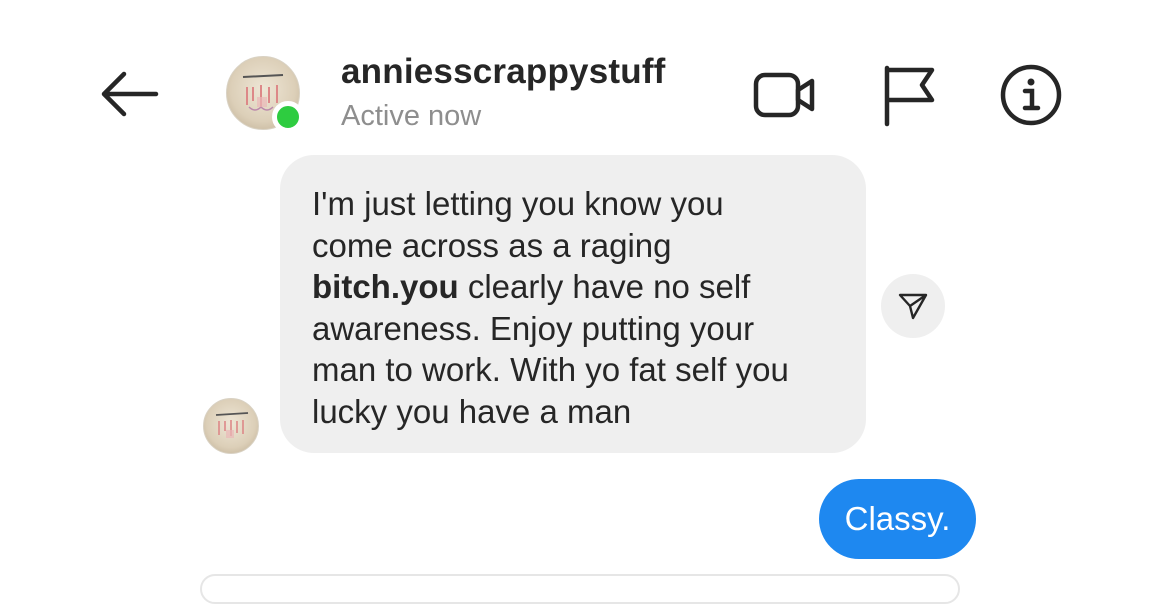 This screenshot has width=1160, height=604. What do you see at coordinates (533, 328) in the screenshot?
I see `message-line: awareness. Enjoy putting your` at bounding box center [533, 328].